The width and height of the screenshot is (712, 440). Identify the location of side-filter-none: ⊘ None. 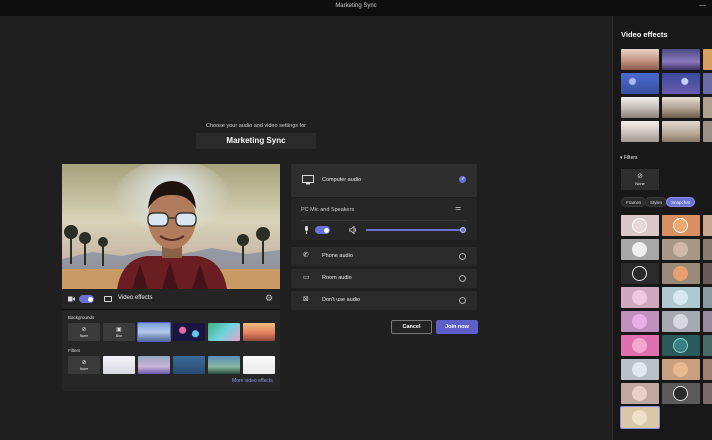
(640, 179).